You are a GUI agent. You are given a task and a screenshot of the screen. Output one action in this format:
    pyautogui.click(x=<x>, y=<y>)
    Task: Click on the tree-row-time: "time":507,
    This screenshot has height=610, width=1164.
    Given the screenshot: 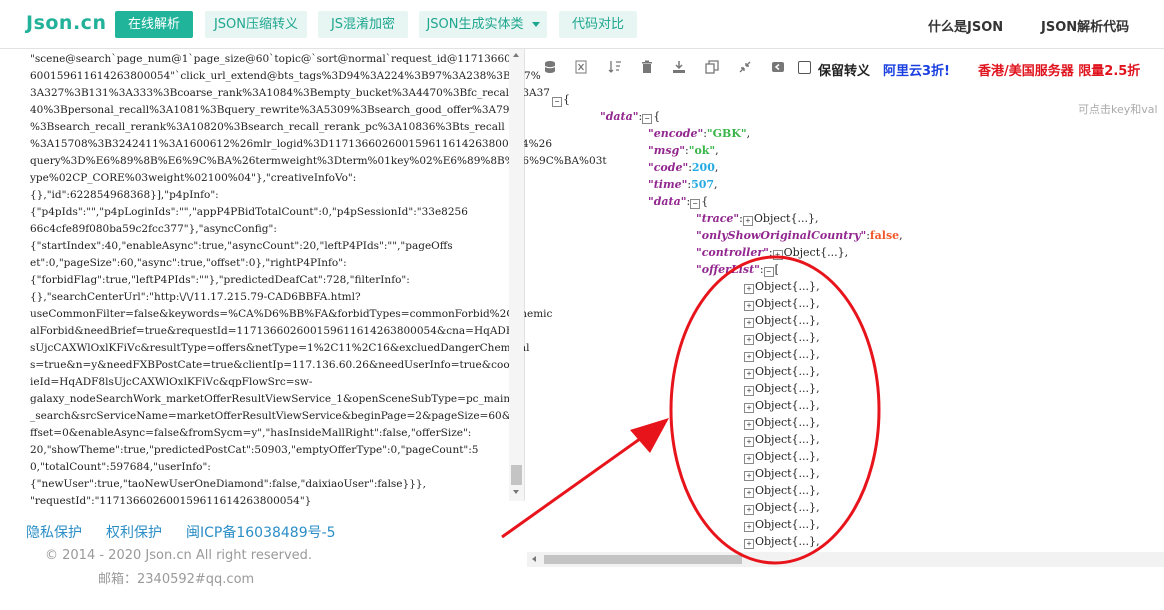 What is the action you would take?
    pyautogui.click(x=683, y=184)
    